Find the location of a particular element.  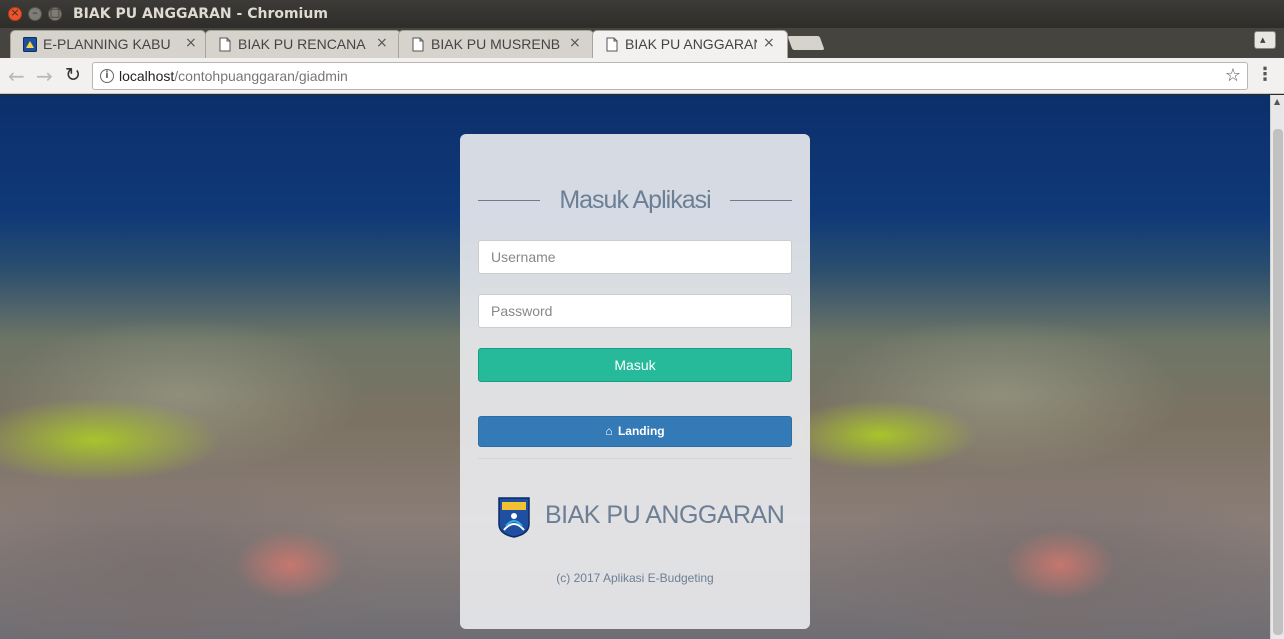

star-icon: ☆ is located at coordinates (1233, 75).